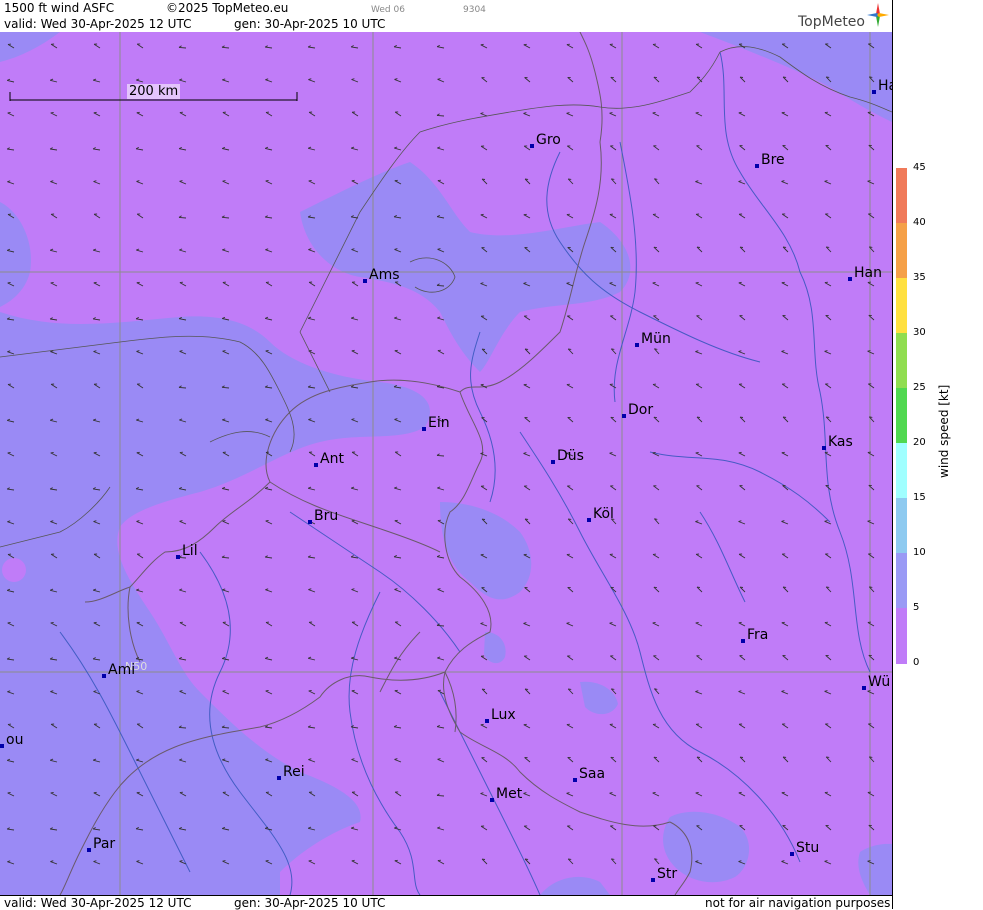 This screenshot has width=983, height=910. I want to click on wind-speed-colorbar, so click(901, 415).